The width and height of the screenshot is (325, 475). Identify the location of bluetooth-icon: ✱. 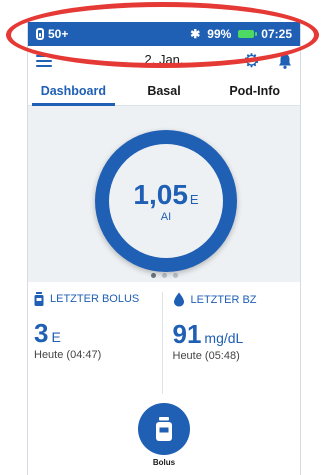
(195, 34).